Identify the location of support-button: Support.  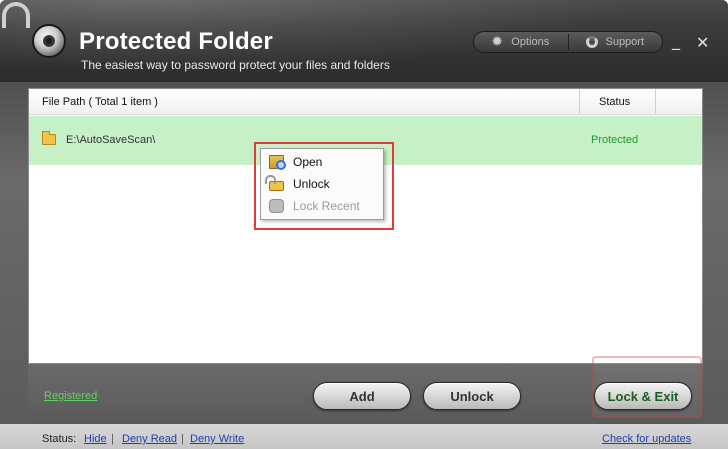
(616, 42).